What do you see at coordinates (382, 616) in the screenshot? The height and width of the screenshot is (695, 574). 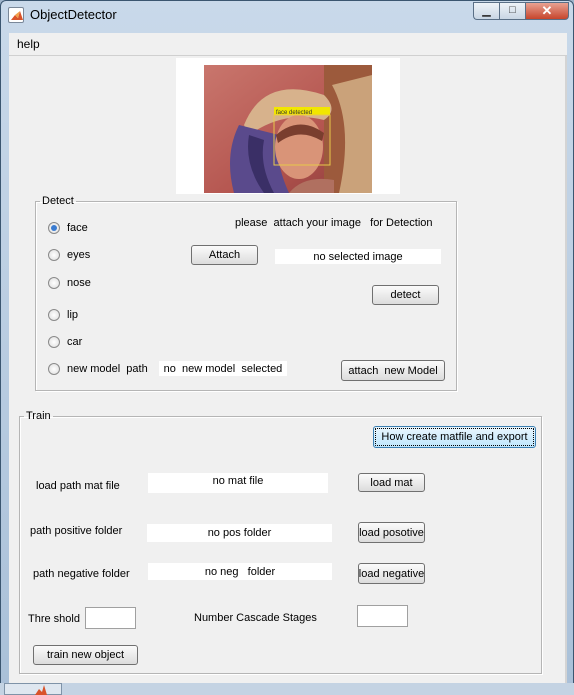 I see `cascade-stages-input` at bounding box center [382, 616].